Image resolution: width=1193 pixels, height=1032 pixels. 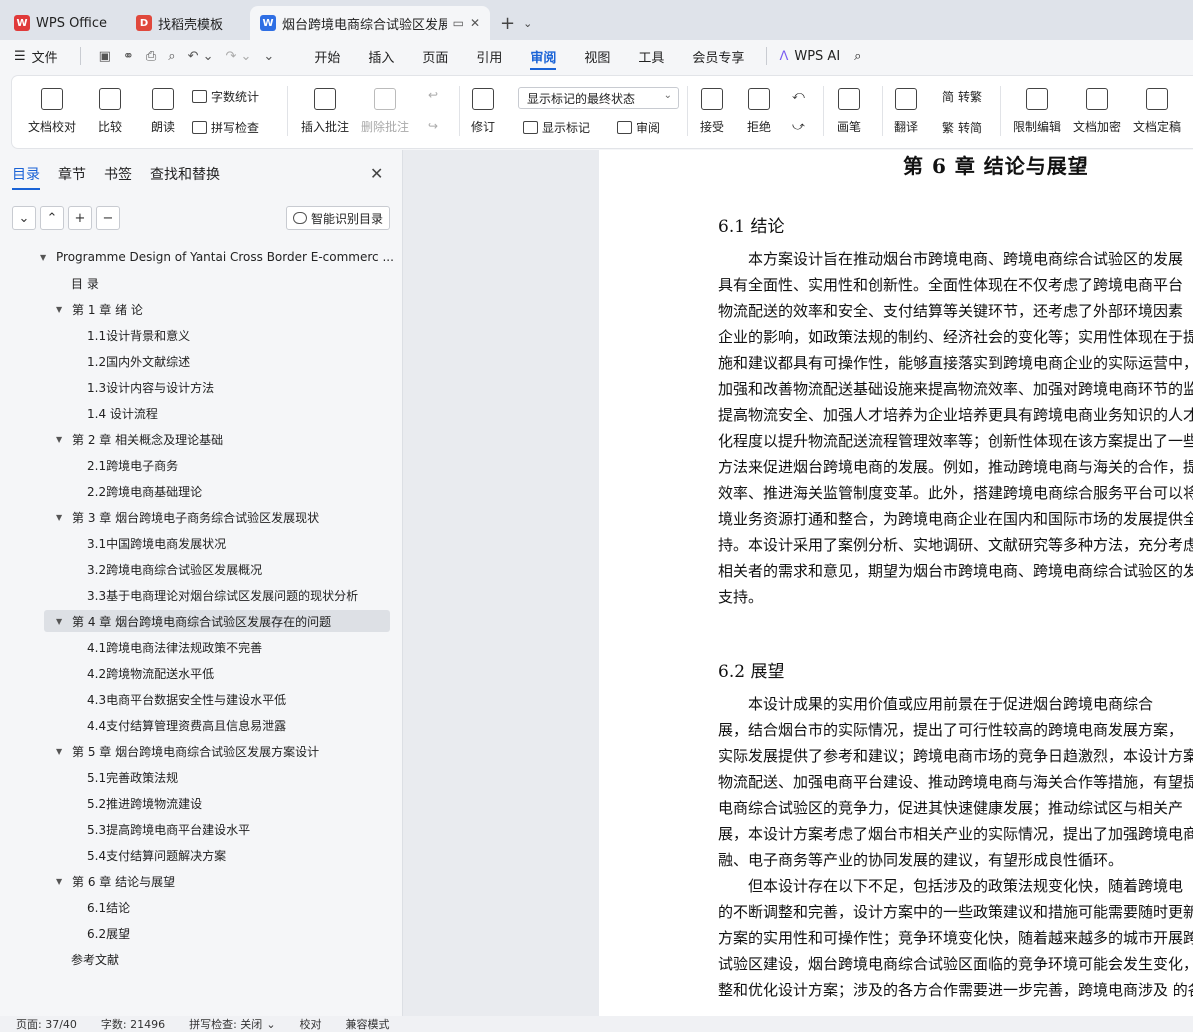 What do you see at coordinates (798, 126) in the screenshot?
I see `next-change-icon: ⤻` at bounding box center [798, 126].